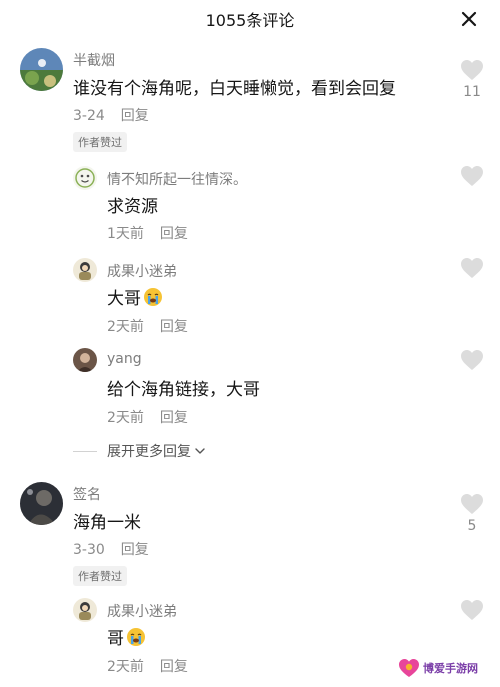 The height and width of the screenshot is (687, 500). Describe the element at coordinates (126, 636) in the screenshot. I see `comment-text: 哥` at that location.